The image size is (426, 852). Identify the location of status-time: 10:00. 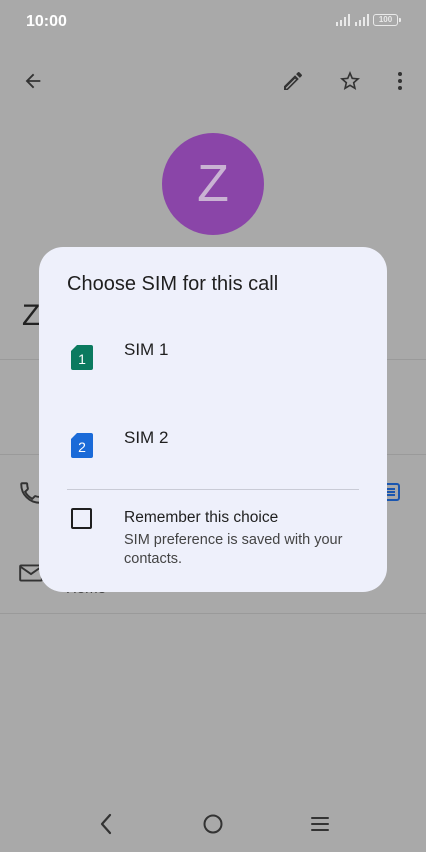
(46, 21).